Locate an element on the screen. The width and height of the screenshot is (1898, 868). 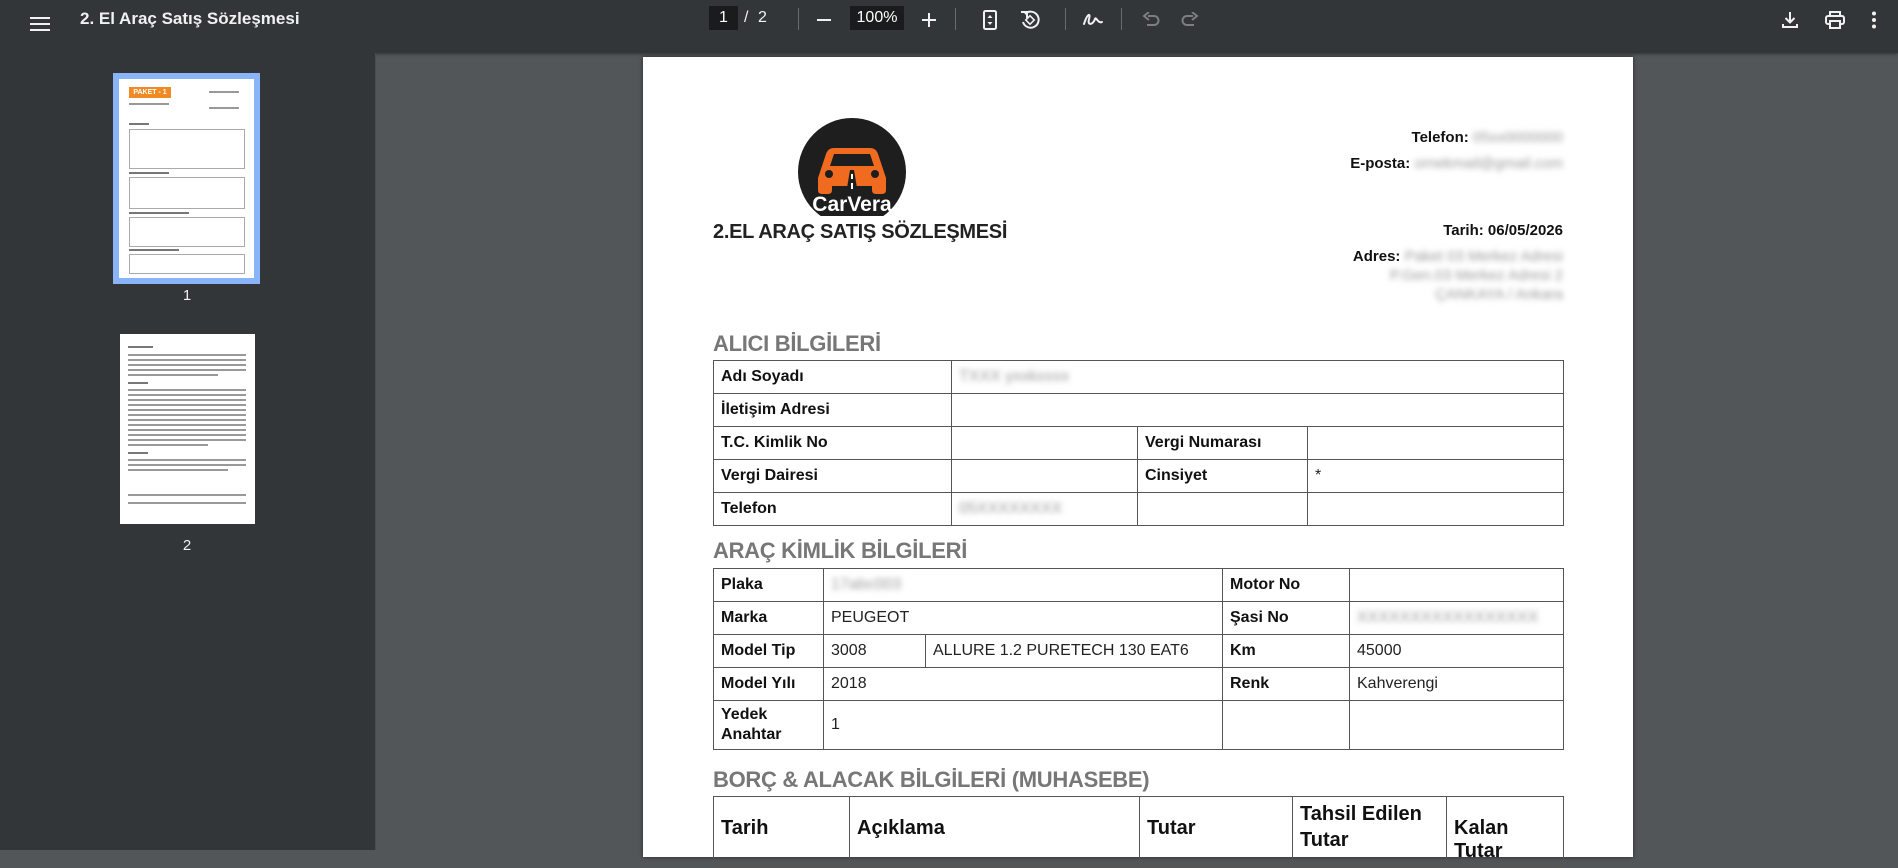
debt-header-remaining: Kalan Tutar is located at coordinates (1505, 832).